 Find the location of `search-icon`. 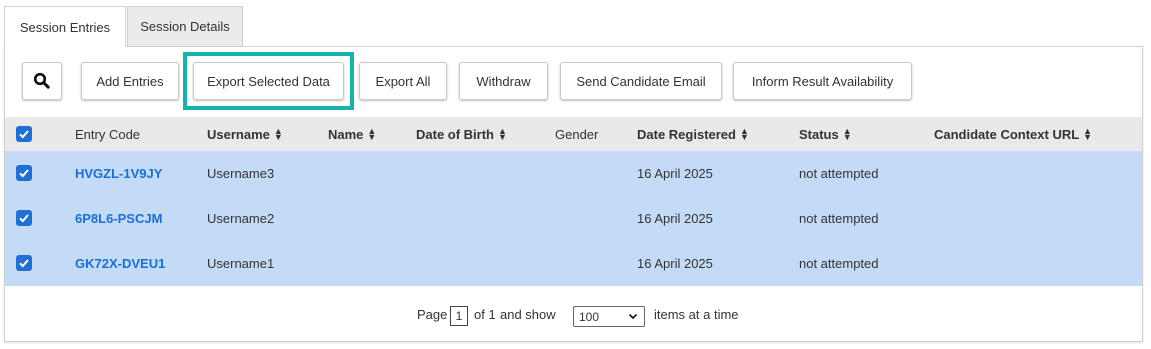

search-icon is located at coordinates (41, 80).